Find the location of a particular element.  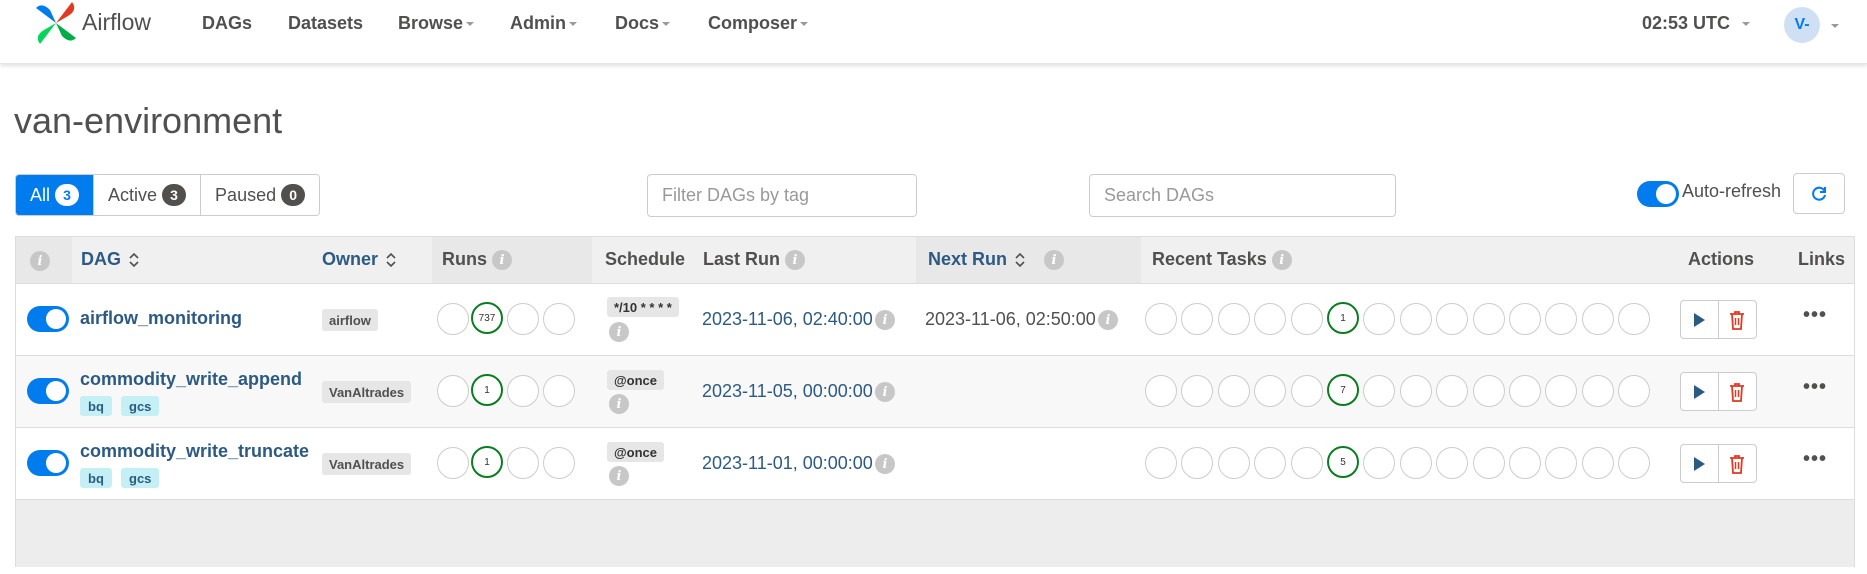

runs-success-circle: 737 is located at coordinates (487, 318).